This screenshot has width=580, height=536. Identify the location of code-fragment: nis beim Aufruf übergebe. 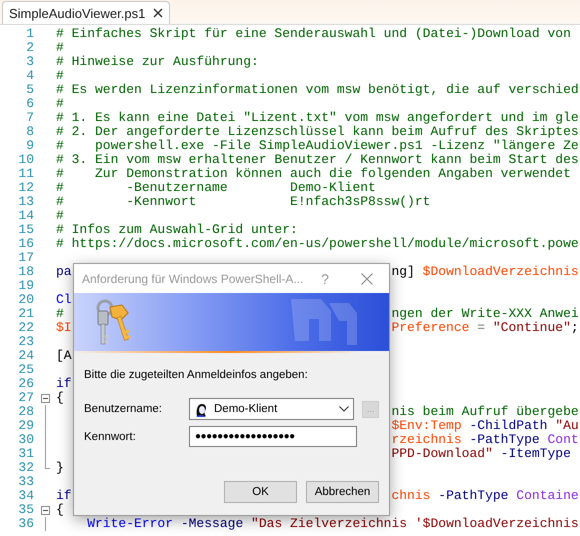
(485, 412).